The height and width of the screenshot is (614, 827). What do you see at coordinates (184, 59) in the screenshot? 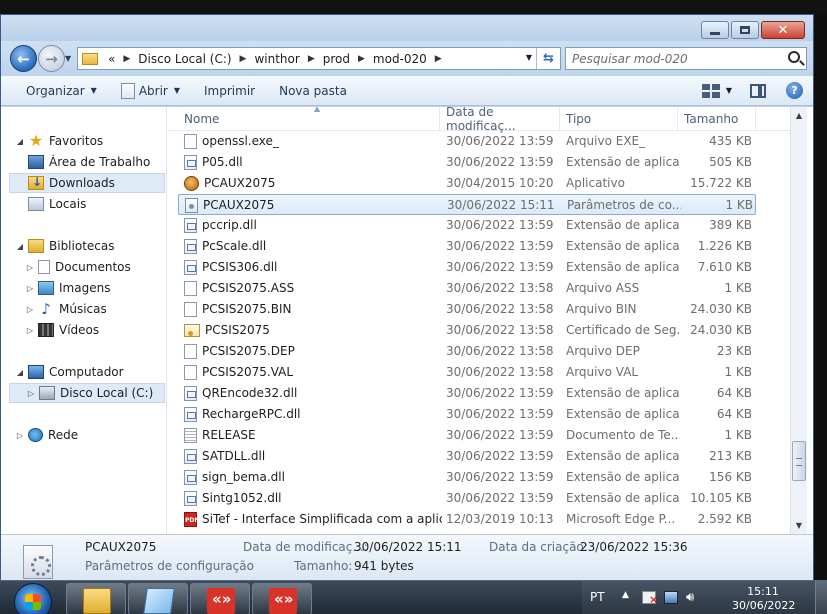
I see `breadcrumb-disco-local: Disco Local (C:)` at bounding box center [184, 59].